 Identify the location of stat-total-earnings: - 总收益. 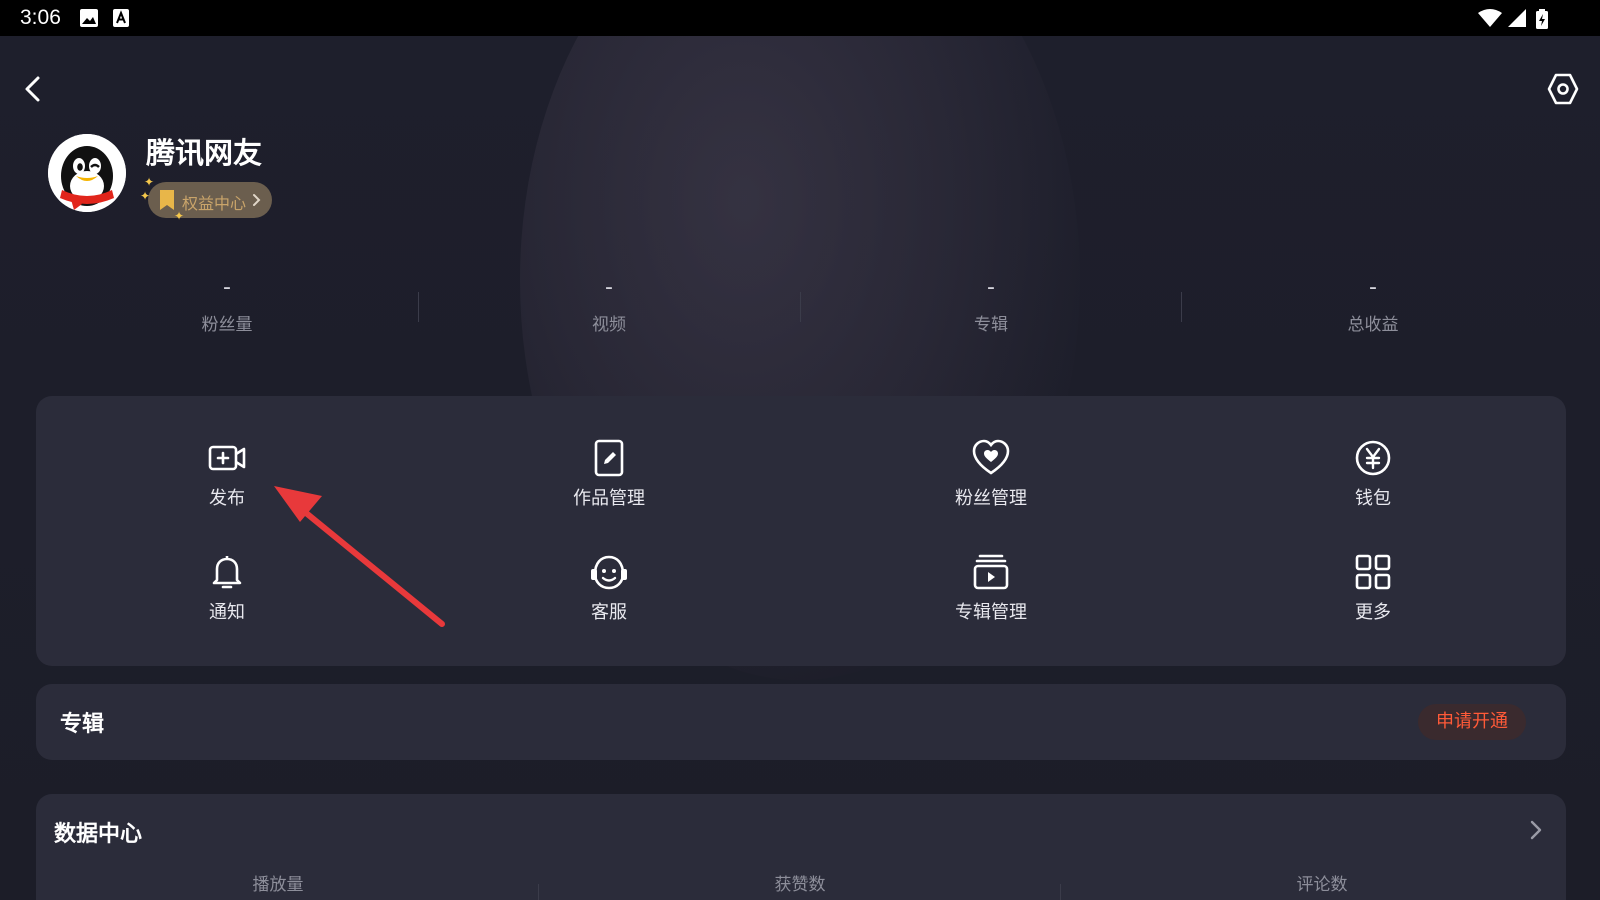
(1373, 305).